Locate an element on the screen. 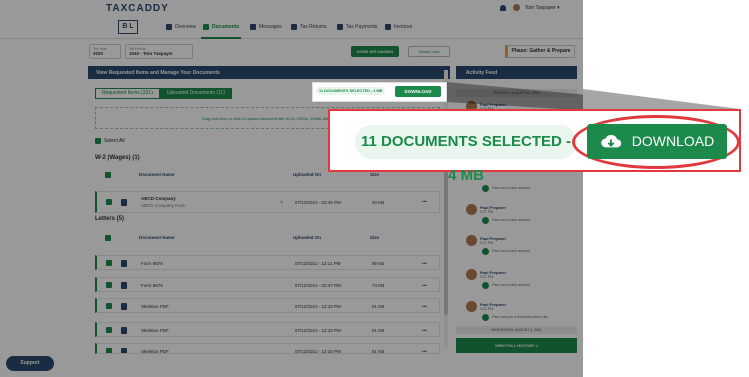  zoom-callout: 11 DOCUMENTS SELECTED - 4 MB DOWNLOAD is located at coordinates (534, 146).